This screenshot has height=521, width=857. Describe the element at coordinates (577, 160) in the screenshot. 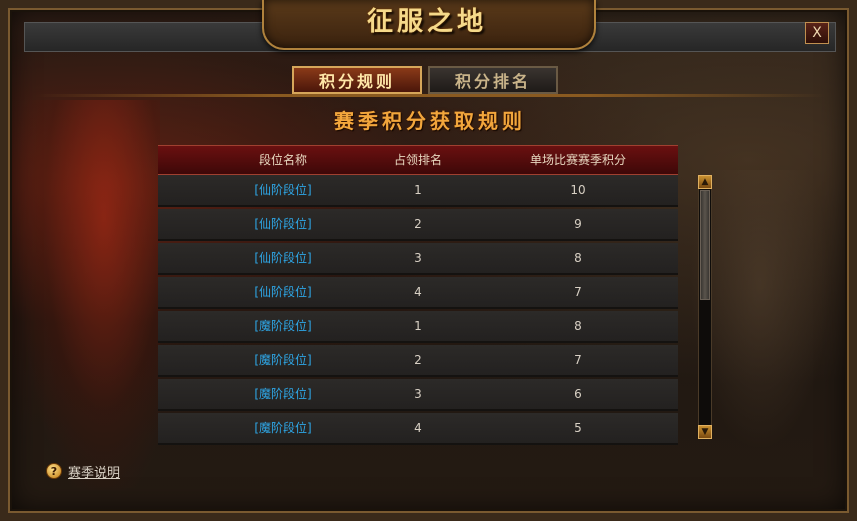

I see `header-season-points: 单场比赛赛季积分` at that location.